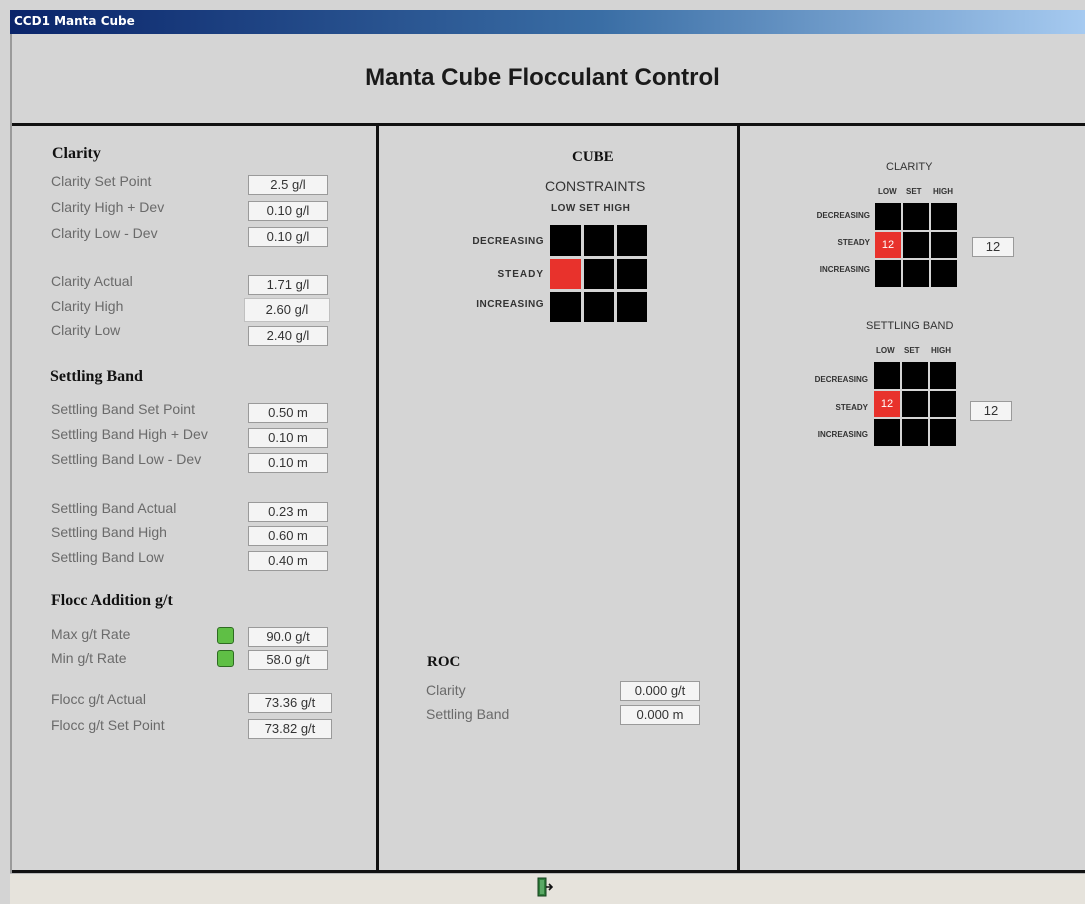 This screenshot has height=904, width=1085. What do you see at coordinates (632, 240) in the screenshot?
I see `cube-cell-decreasing-high` at bounding box center [632, 240].